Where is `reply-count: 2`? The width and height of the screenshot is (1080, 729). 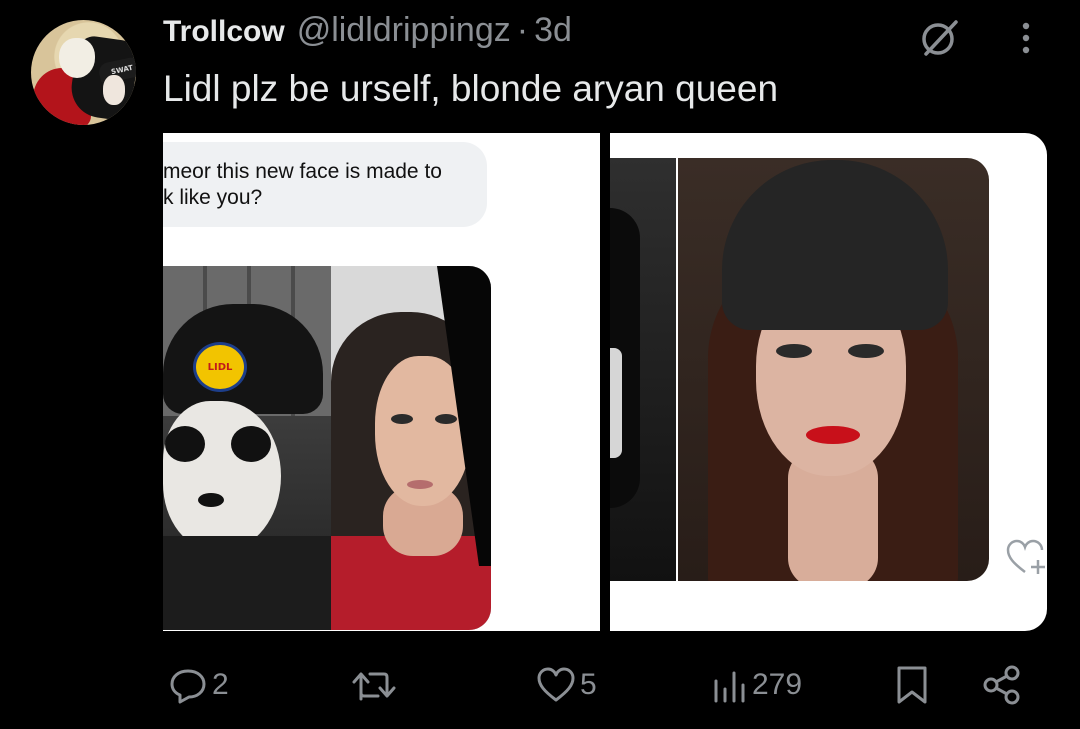 reply-count: 2 is located at coordinates (220, 684).